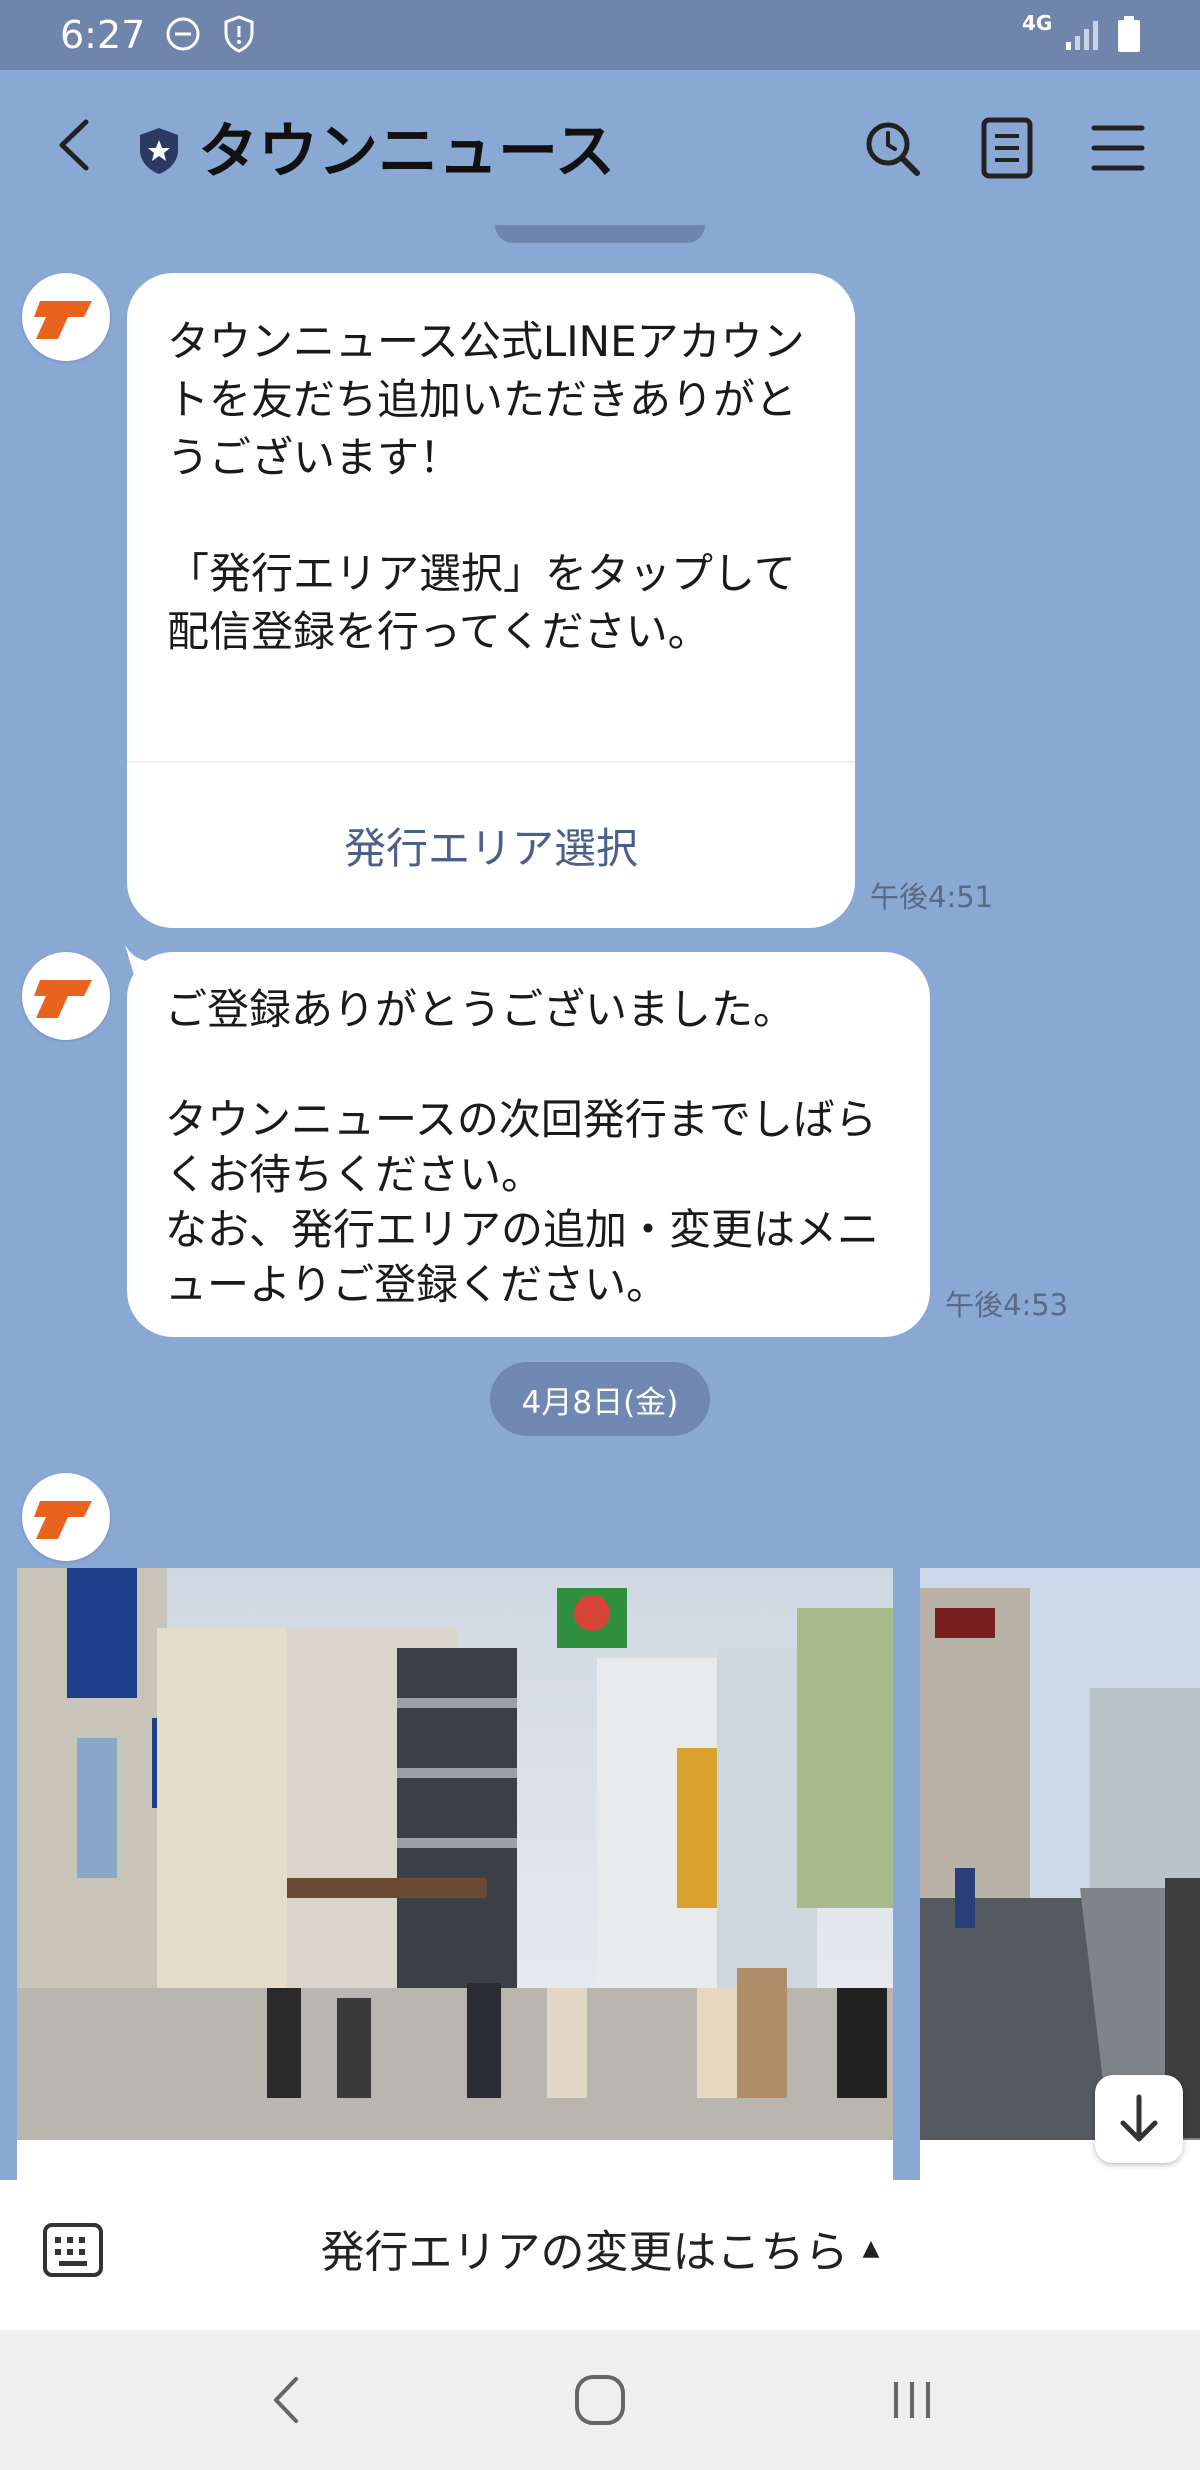  What do you see at coordinates (1060, 1854) in the screenshot?
I see `carousel-card-photo` at bounding box center [1060, 1854].